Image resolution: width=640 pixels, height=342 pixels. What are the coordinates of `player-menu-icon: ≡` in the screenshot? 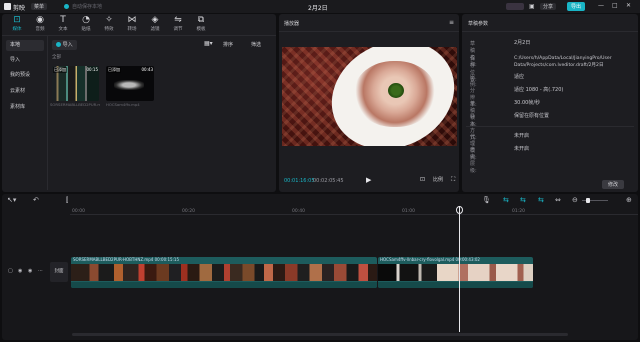 It's located at (451, 22).